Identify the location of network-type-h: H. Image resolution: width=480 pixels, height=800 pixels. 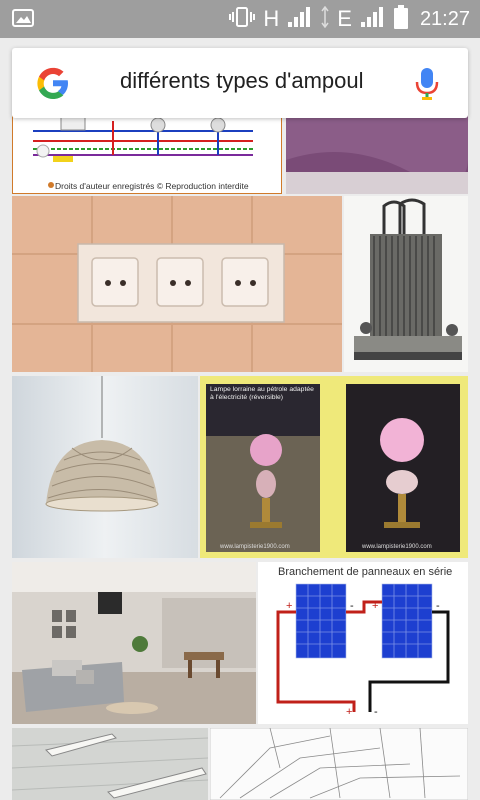
(271, 18).